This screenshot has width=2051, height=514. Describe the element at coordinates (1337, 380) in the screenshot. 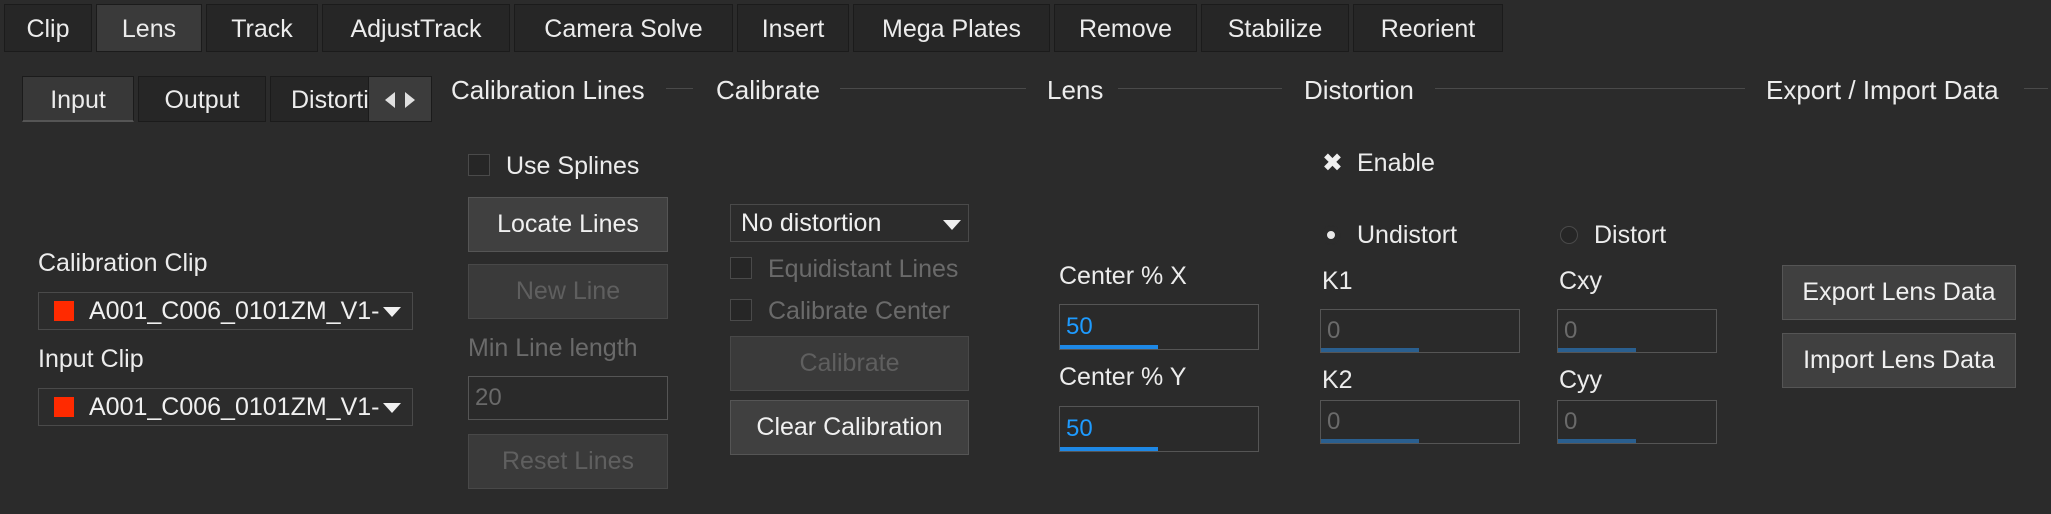

I see `k2-label: K2` at that location.